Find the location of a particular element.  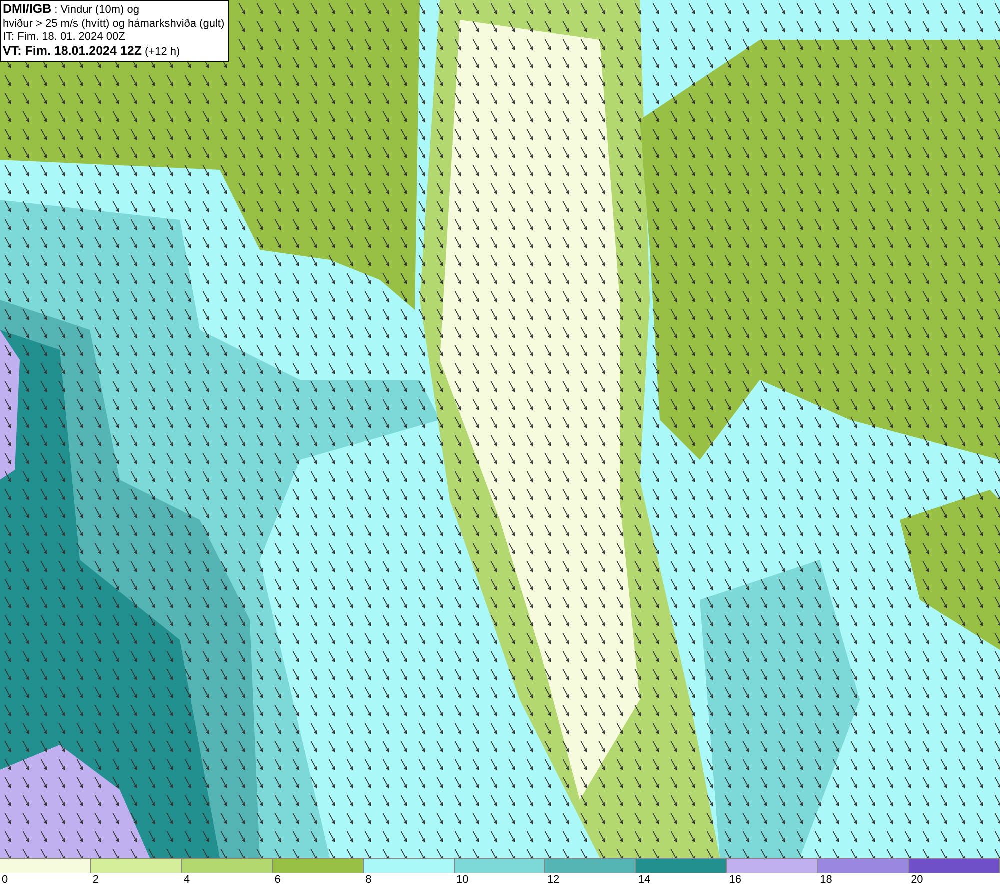

legend-label: 6 is located at coordinates (277, 880).